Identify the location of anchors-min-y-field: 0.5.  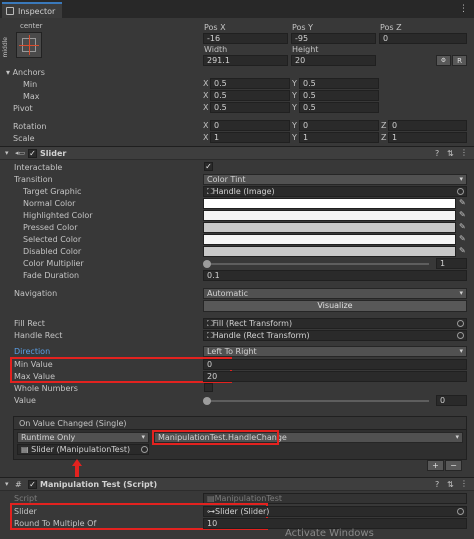
(339, 83).